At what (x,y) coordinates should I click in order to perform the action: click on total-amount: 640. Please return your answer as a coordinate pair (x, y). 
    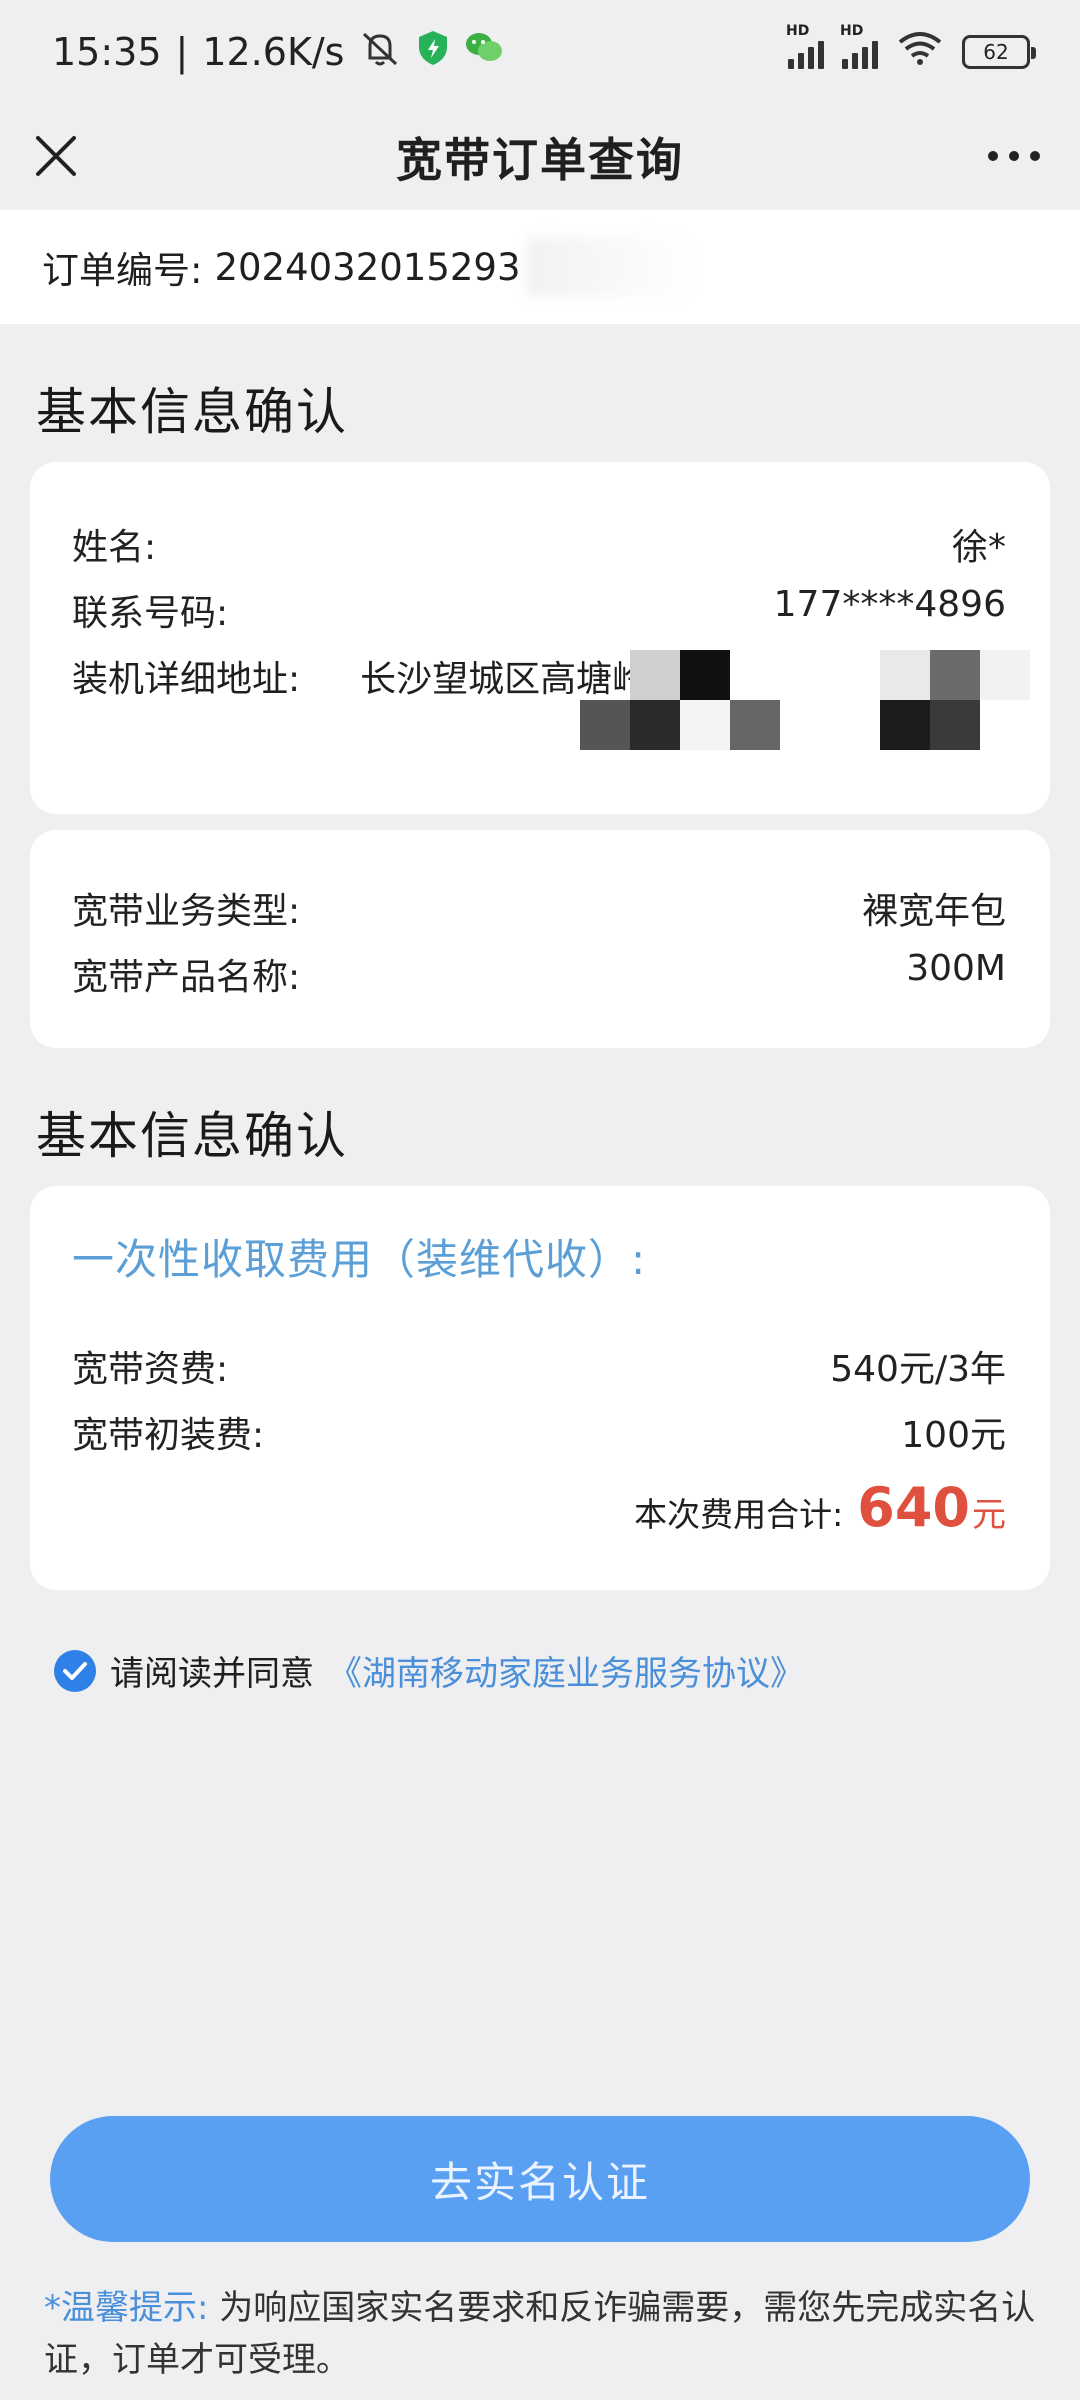
    Looking at the image, I should click on (913, 1507).